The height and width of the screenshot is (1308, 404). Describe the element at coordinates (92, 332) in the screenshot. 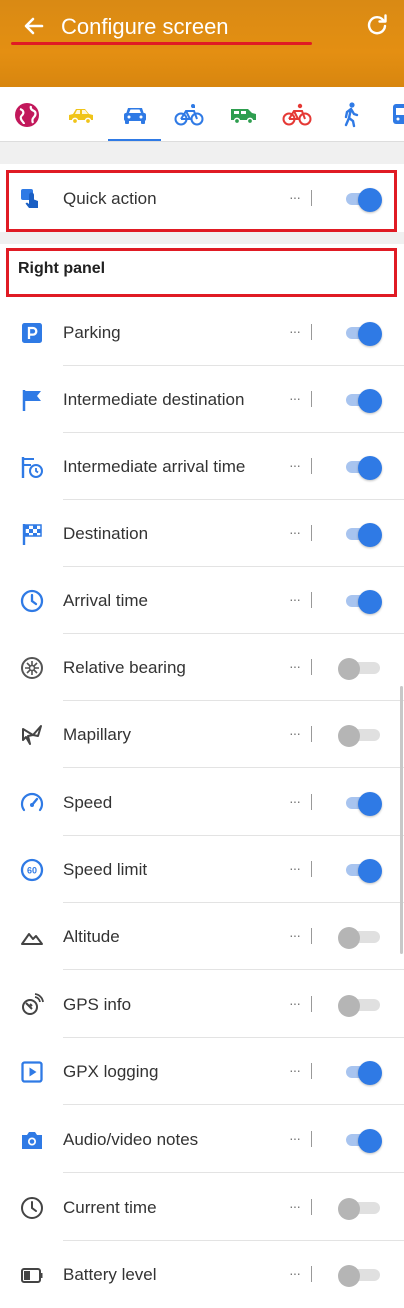

I see `widget-label: Parking` at that location.